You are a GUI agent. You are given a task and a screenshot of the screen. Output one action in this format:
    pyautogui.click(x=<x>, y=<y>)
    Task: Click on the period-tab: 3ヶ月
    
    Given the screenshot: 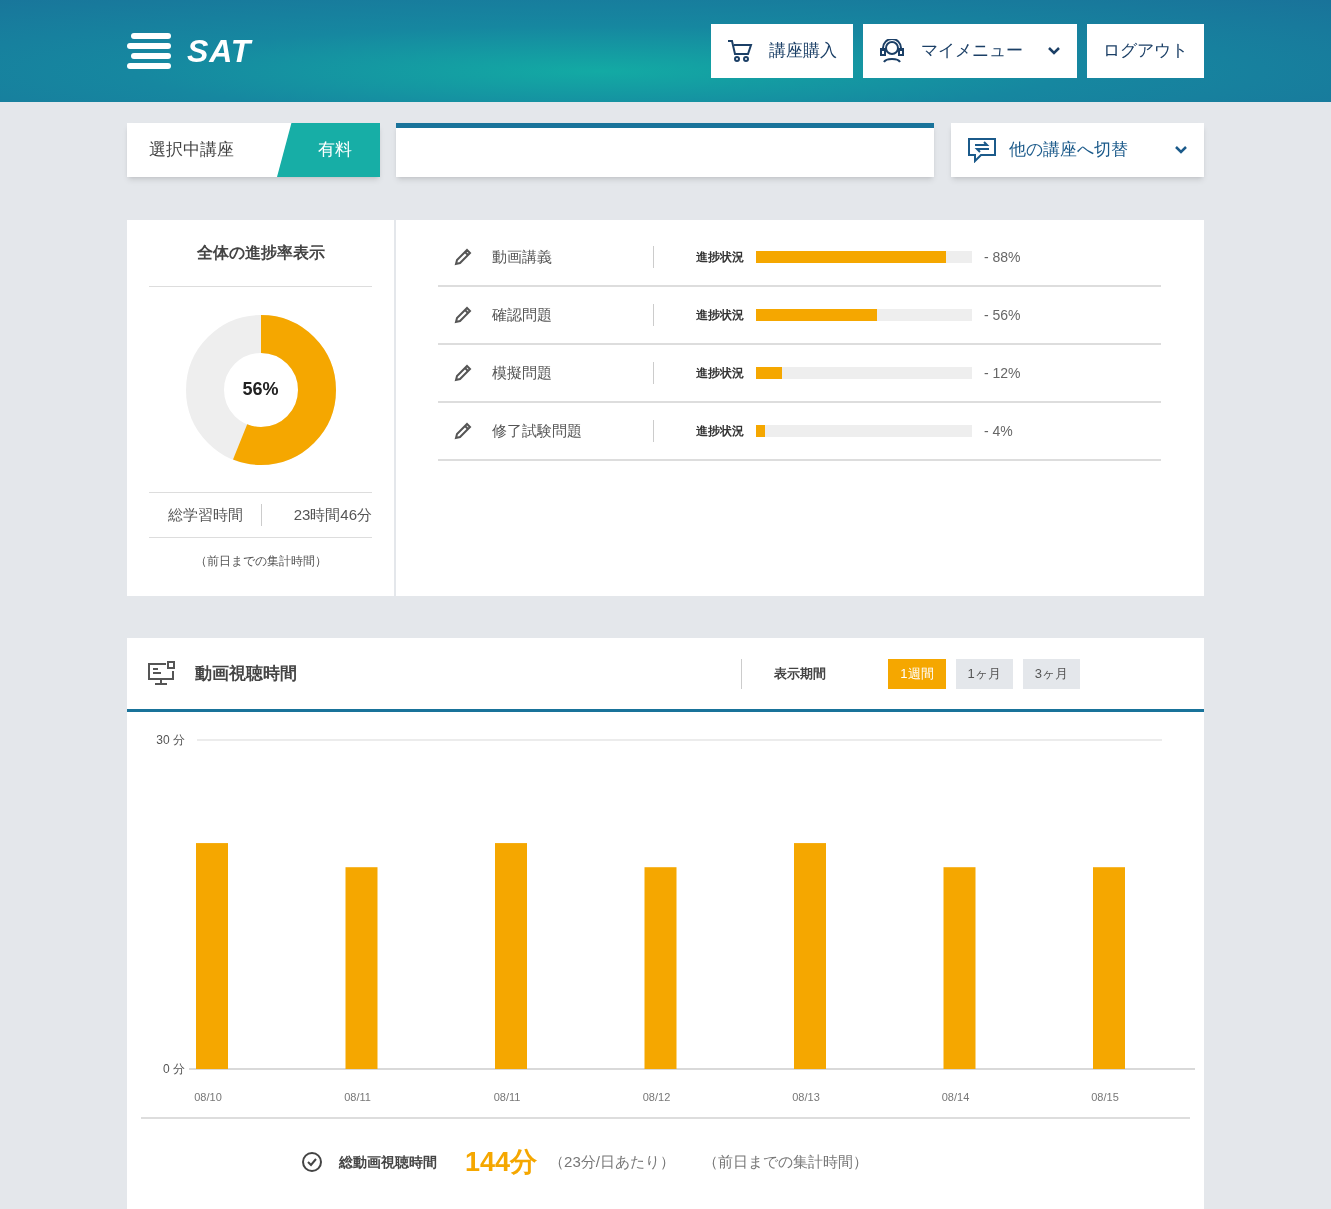 What is the action you would take?
    pyautogui.click(x=1051, y=673)
    